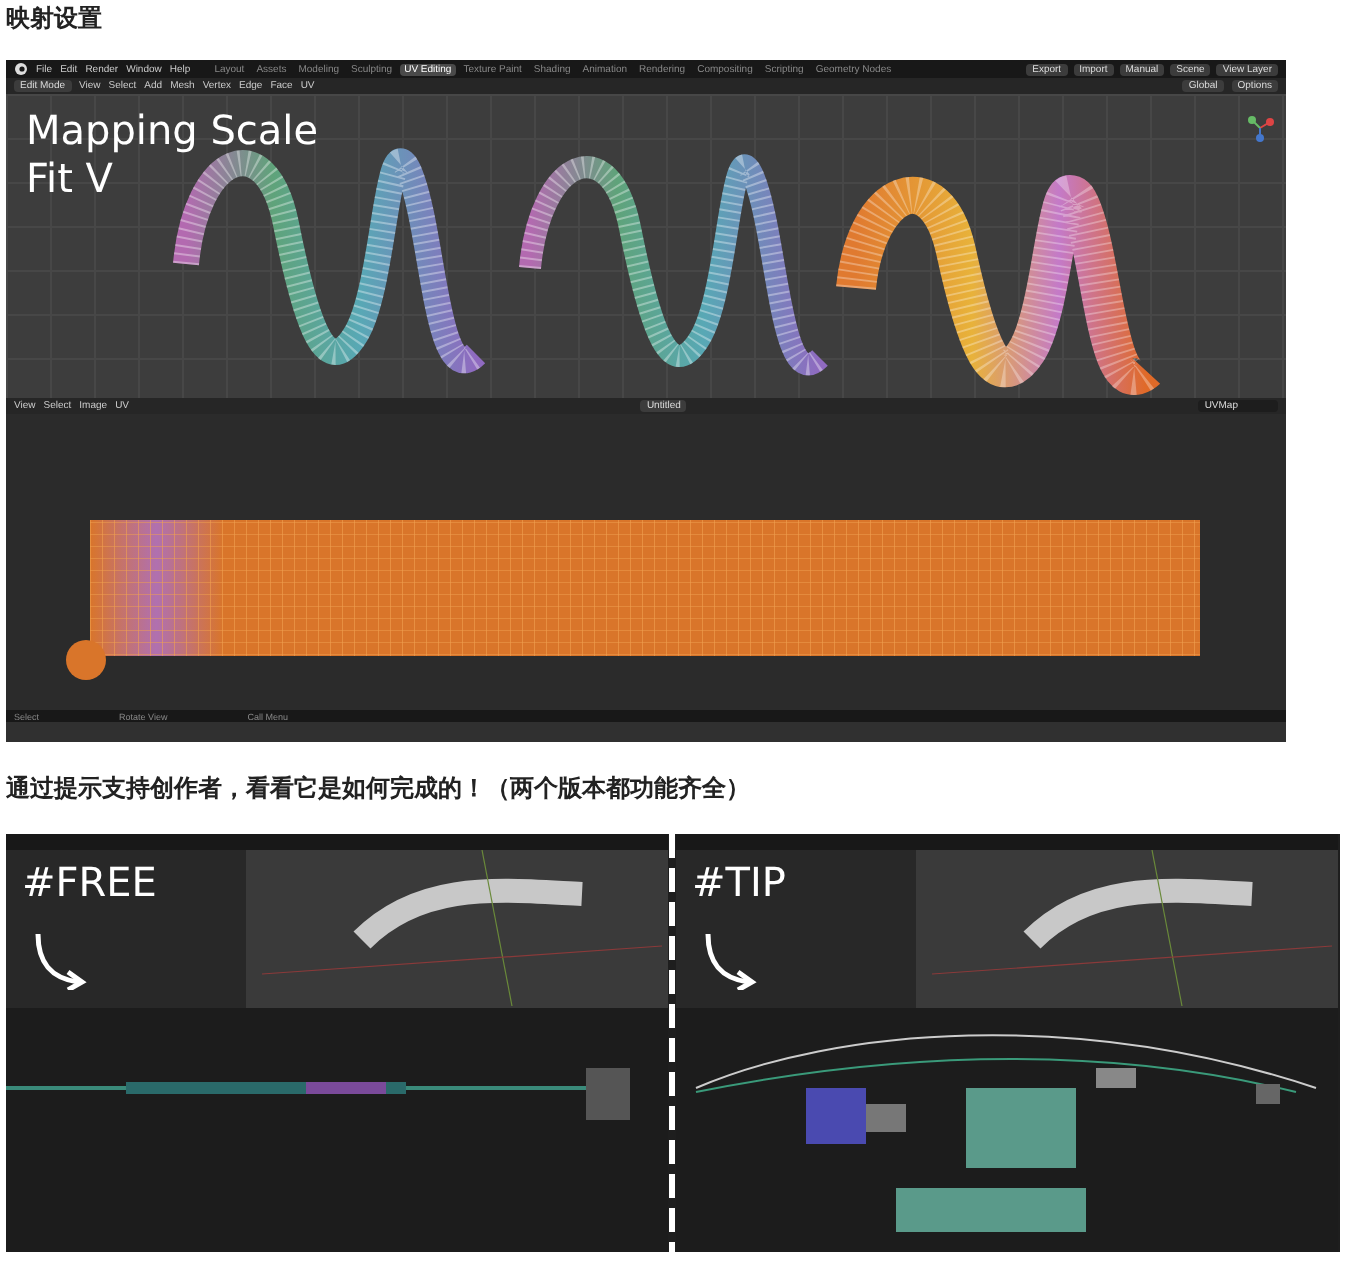 This screenshot has width=1346, height=1272. Describe the element at coordinates (55, 20) in the screenshot. I see `section-heading: 映射设置` at that location.